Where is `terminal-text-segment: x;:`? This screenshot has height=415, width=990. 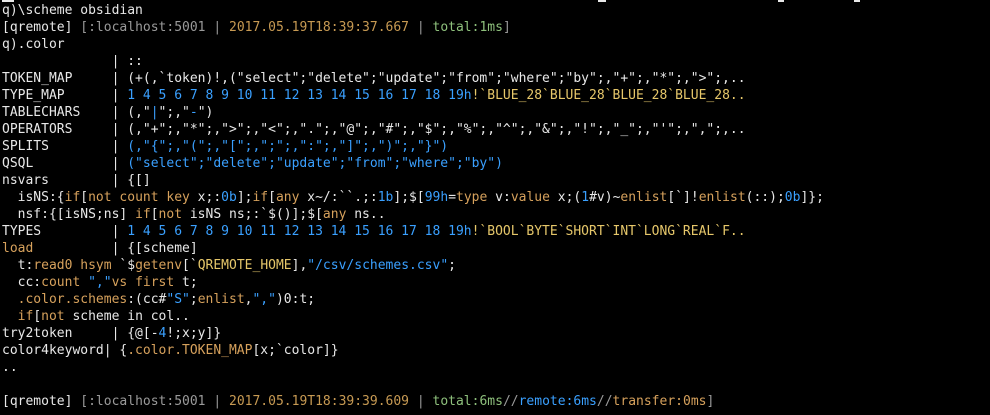
terminal-text-segment: x;: is located at coordinates (205, 197).